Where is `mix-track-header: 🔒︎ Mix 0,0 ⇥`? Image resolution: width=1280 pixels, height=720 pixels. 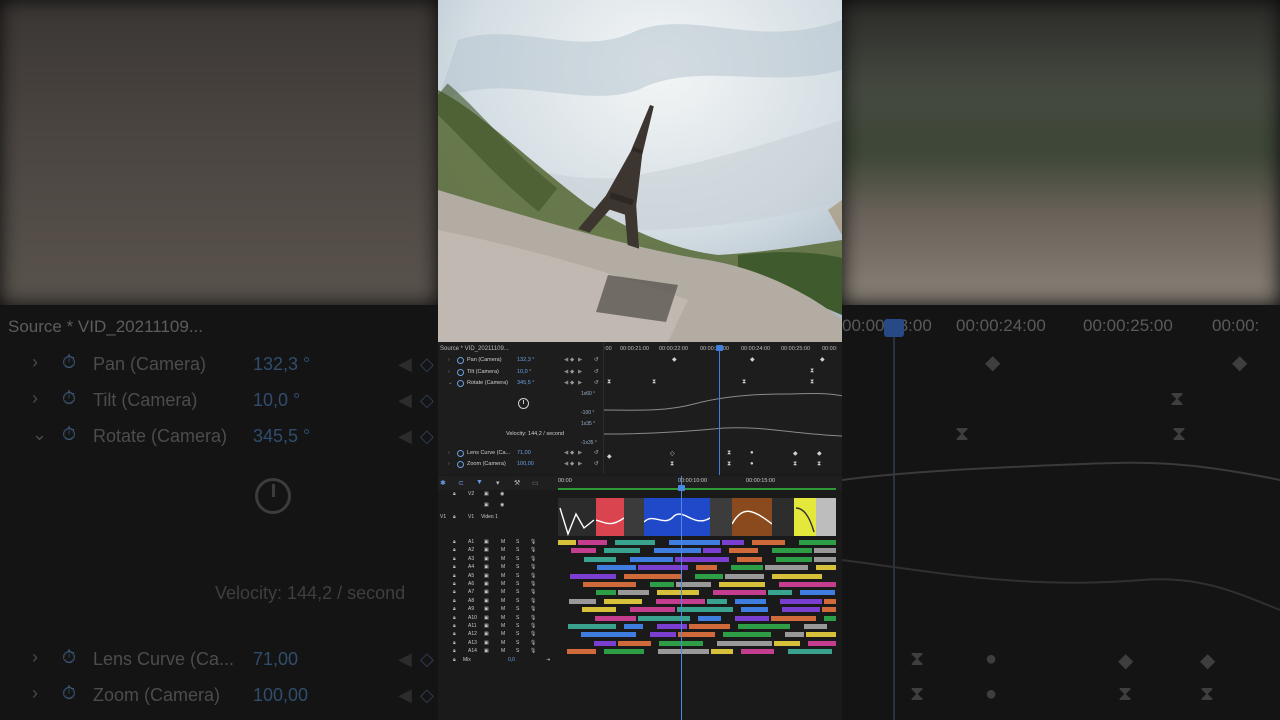
mix-track-header: 🔒︎ Mix 0,0 ⇥ is located at coordinates (498, 661).